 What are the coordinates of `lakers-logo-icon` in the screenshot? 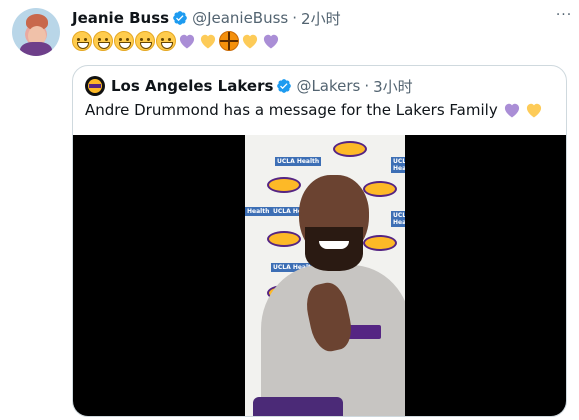 It's located at (95, 86).